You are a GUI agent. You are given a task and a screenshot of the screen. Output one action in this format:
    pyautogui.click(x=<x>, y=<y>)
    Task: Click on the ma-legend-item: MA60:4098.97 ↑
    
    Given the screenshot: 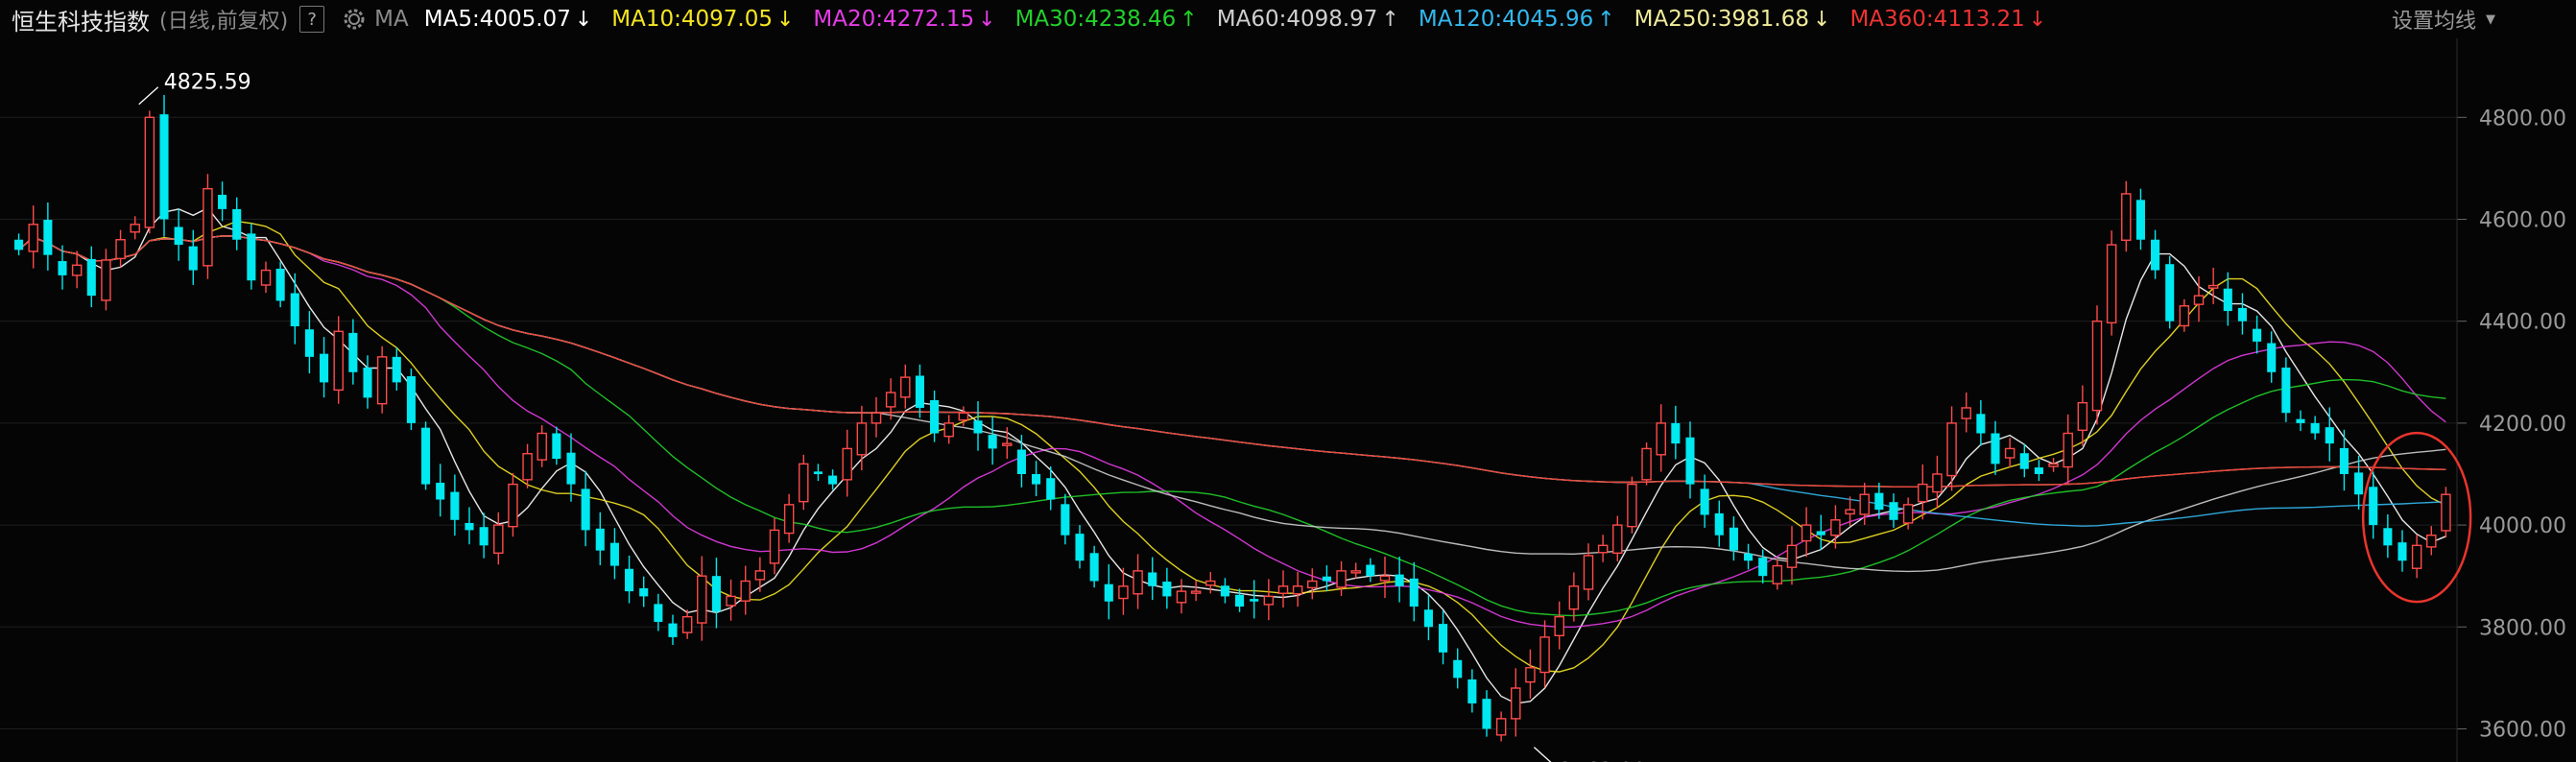 What is the action you would take?
    pyautogui.click(x=1308, y=19)
    